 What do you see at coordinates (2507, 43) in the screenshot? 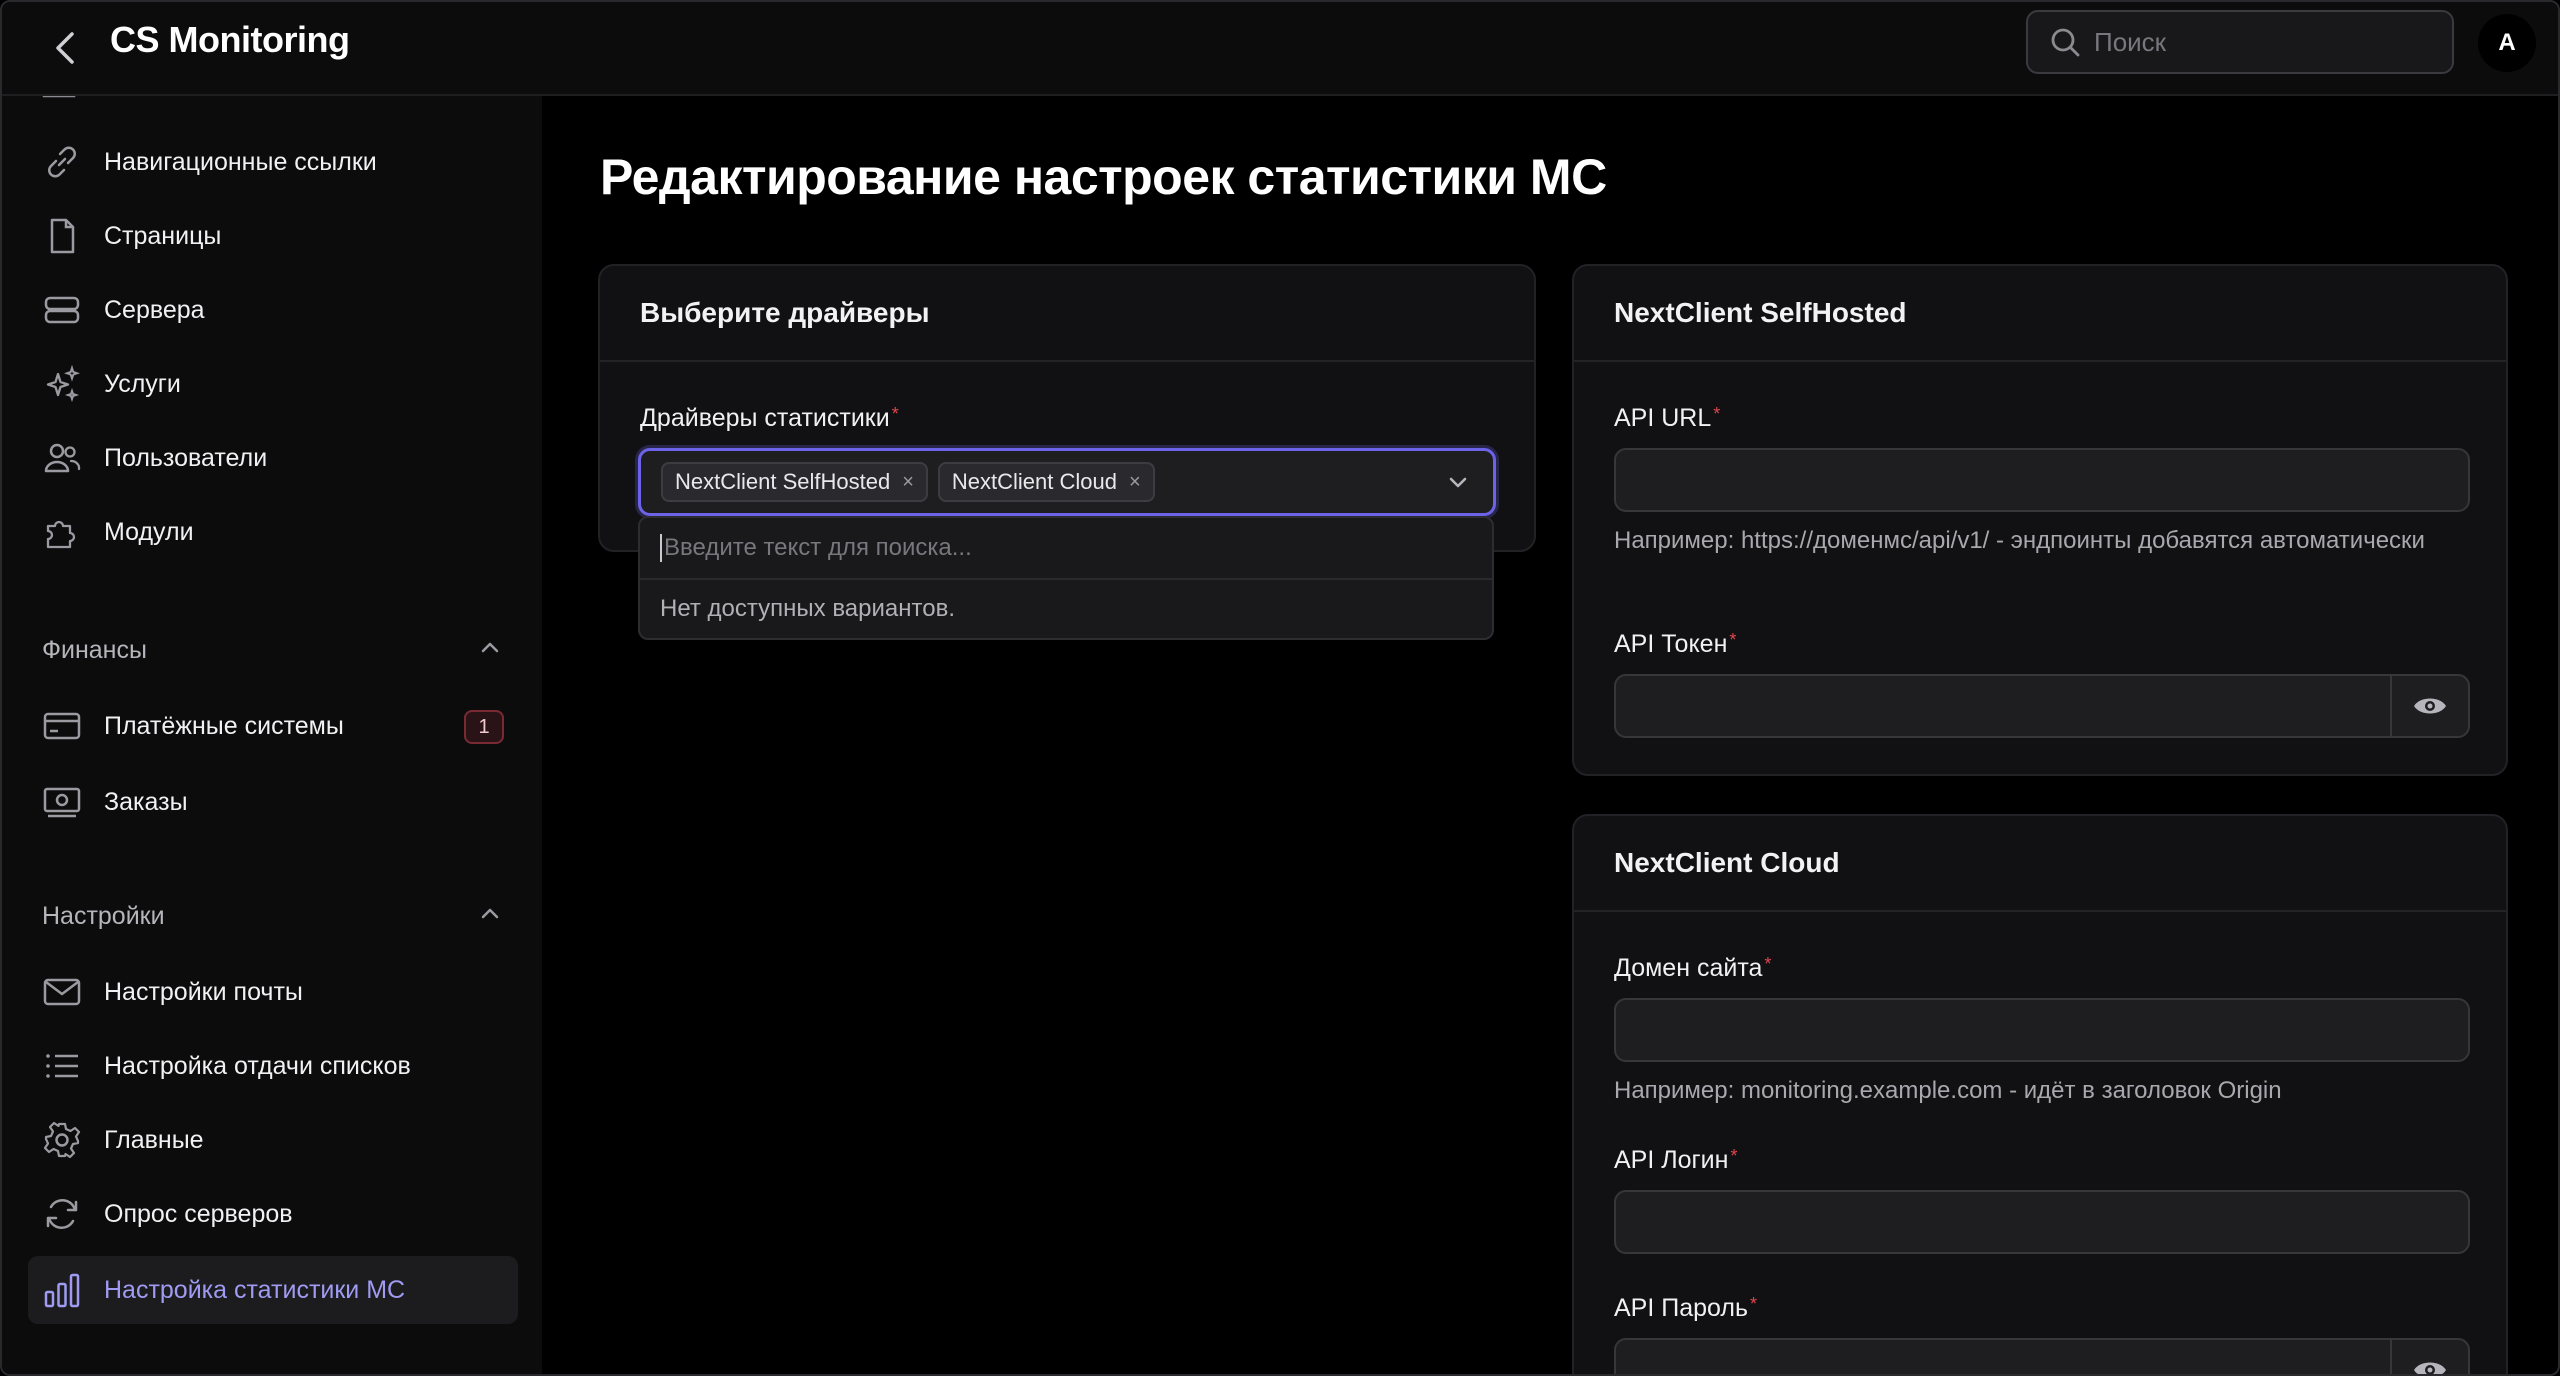
I see `avatar: A` at bounding box center [2507, 43].